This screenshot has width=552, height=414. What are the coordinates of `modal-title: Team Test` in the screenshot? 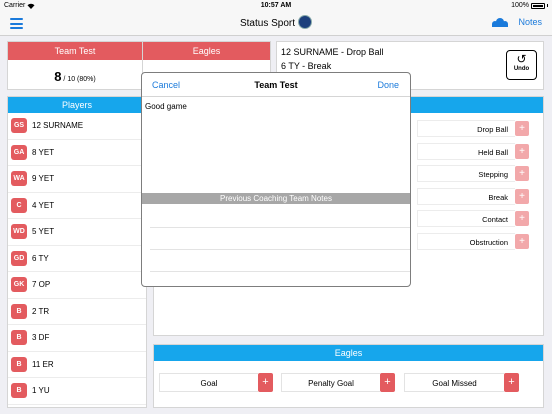 It's located at (276, 85).